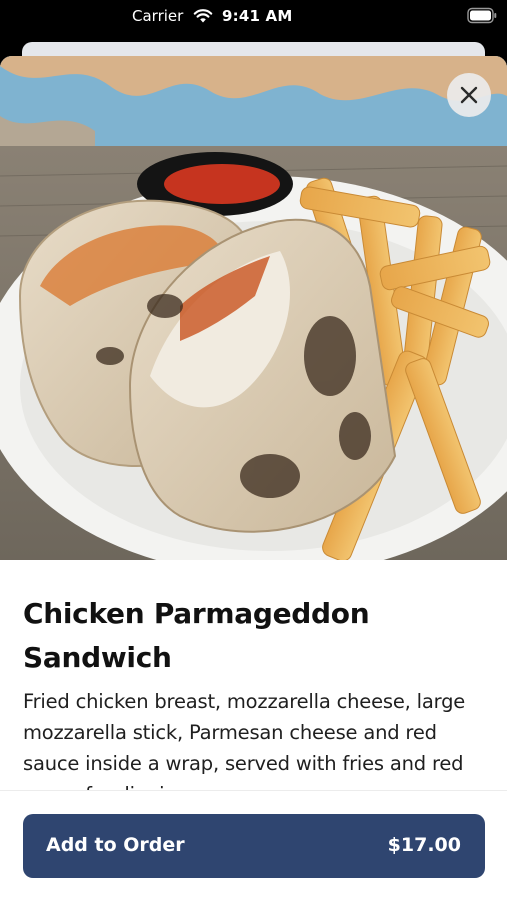  What do you see at coordinates (203, 16) in the screenshot?
I see `wifi-icon` at bounding box center [203, 16].